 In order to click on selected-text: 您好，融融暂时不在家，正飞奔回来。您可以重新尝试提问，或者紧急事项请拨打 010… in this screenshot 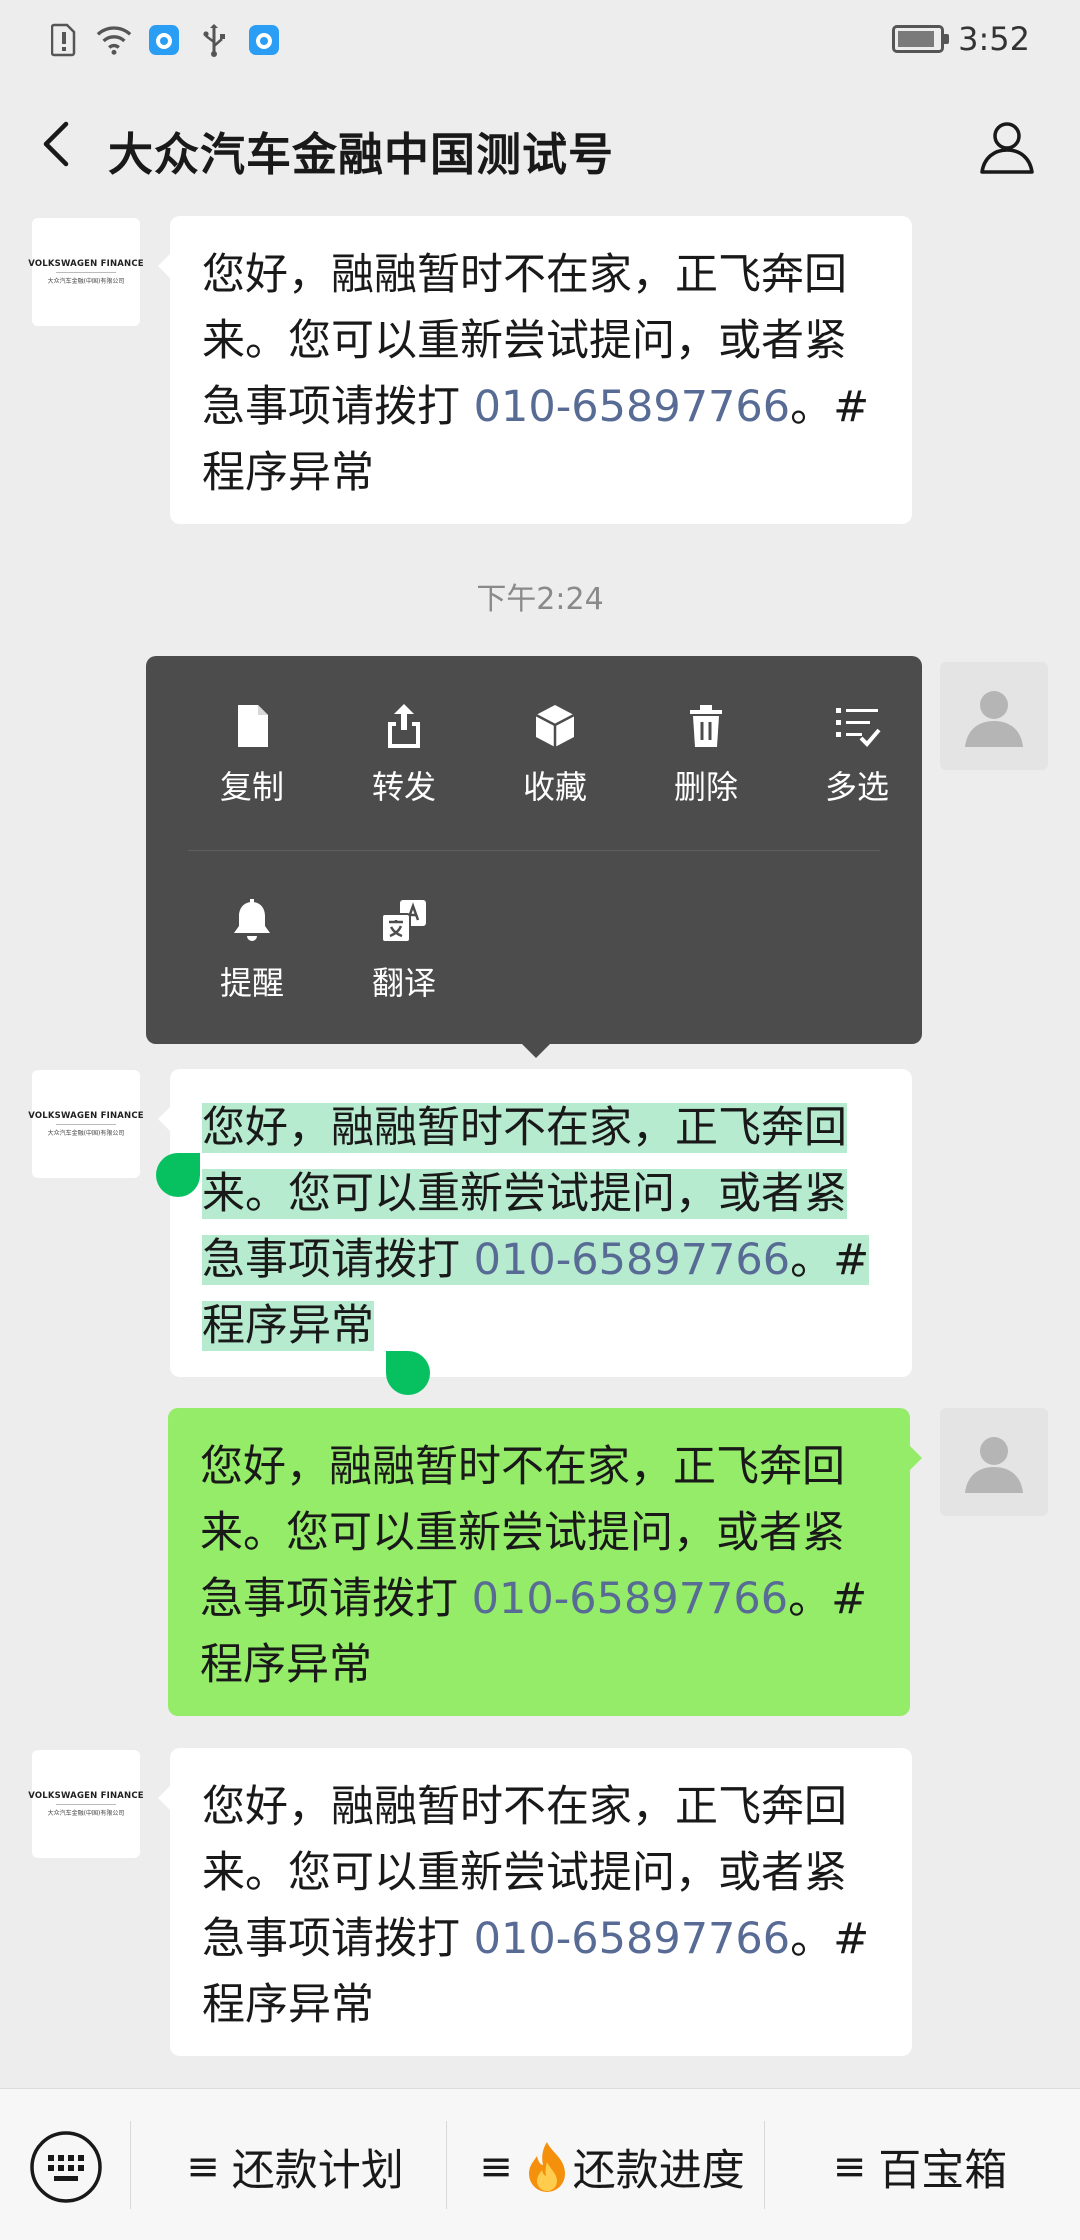, I will do `click(536, 1227)`.